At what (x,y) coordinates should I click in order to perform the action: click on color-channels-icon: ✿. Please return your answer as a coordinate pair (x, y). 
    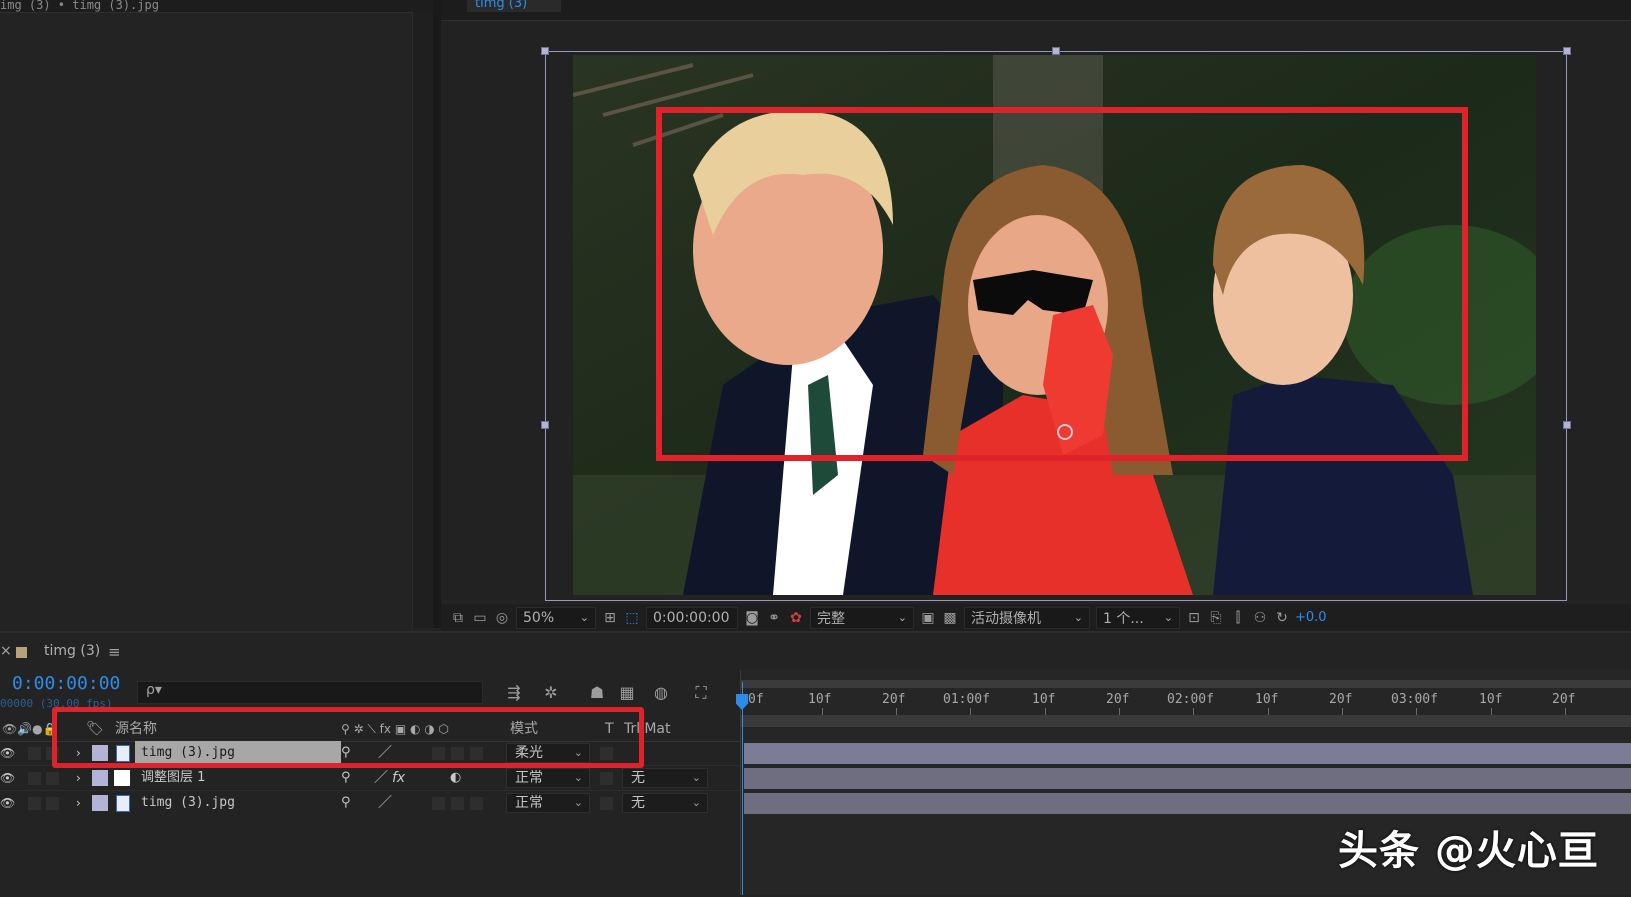
    Looking at the image, I should click on (796, 618).